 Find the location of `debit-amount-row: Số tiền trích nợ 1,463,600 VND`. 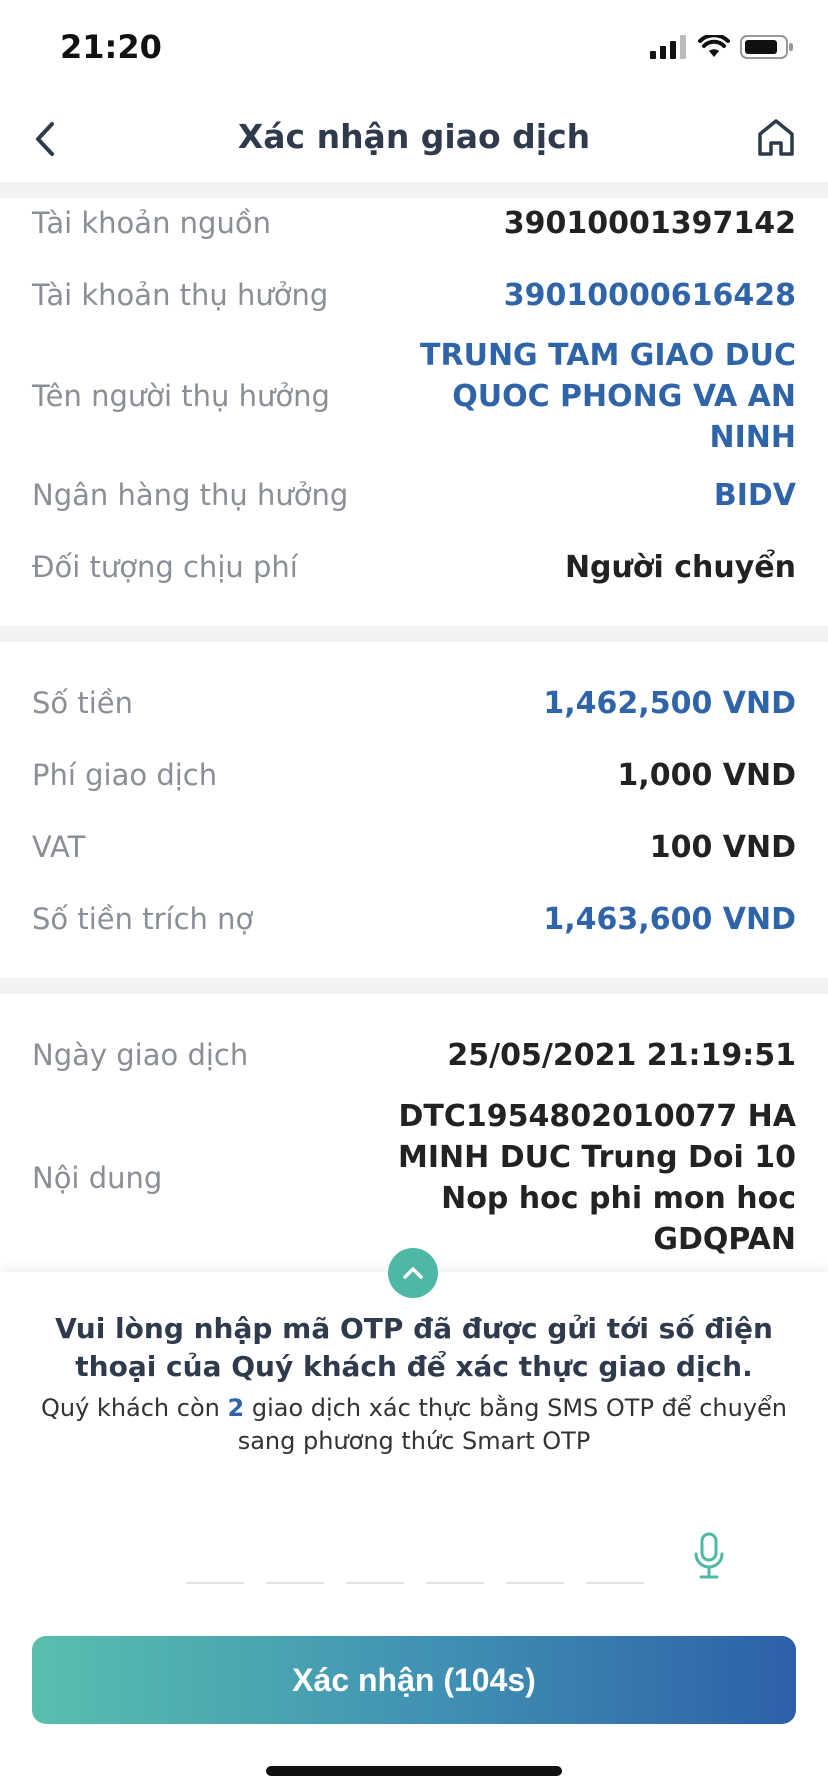

debit-amount-row: Số tiền trích nợ 1,463,600 VND is located at coordinates (414, 919).